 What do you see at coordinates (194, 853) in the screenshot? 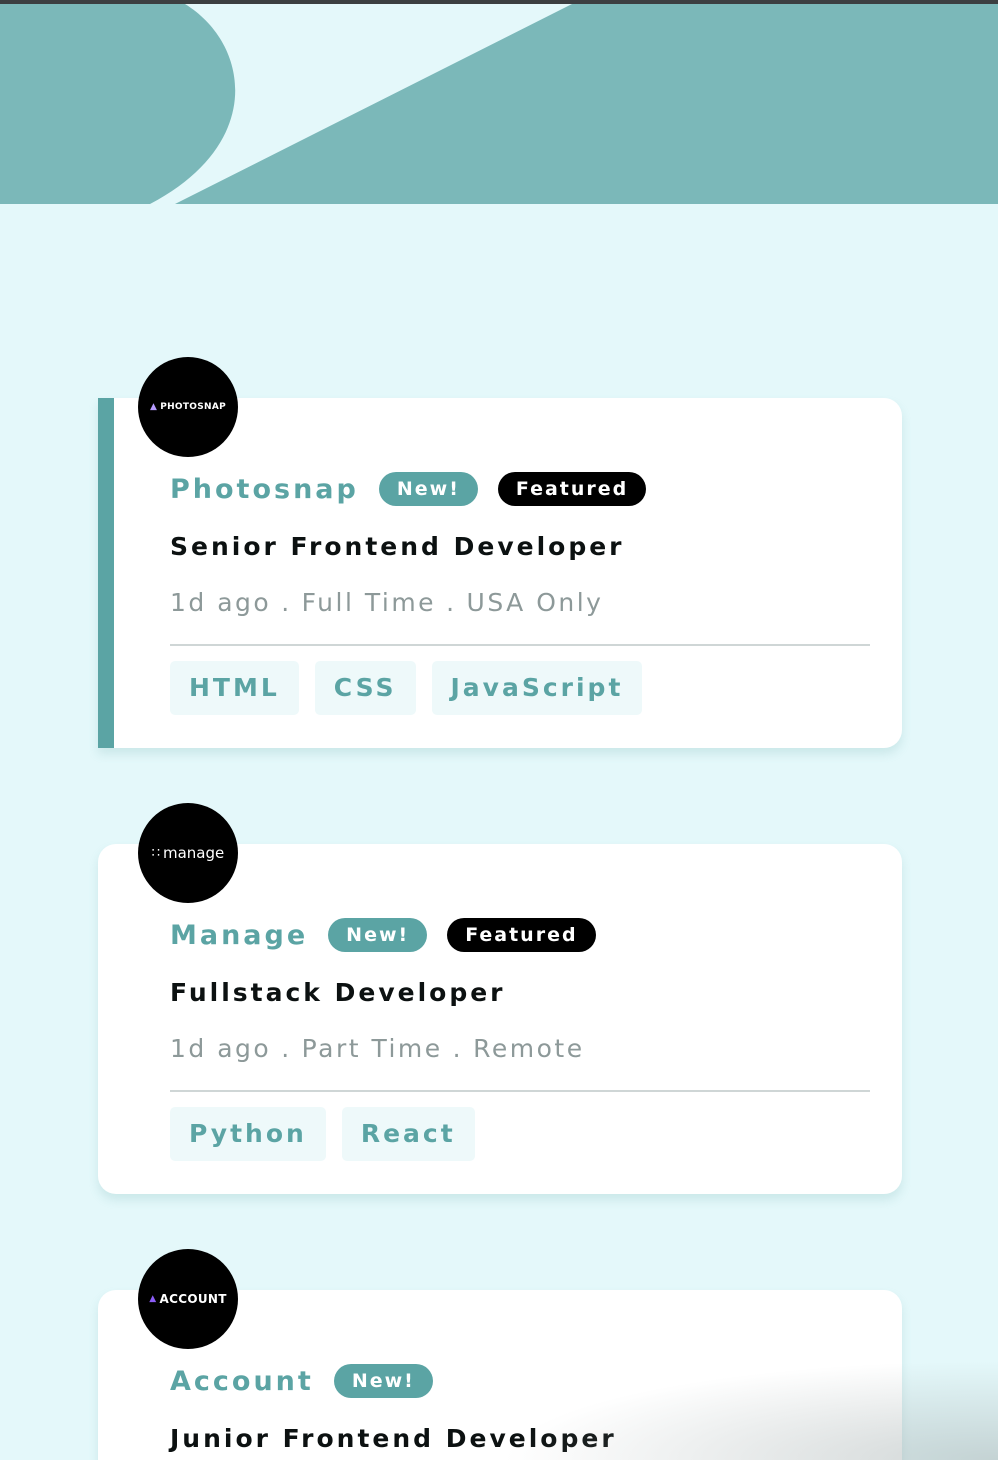
I see `logo-text: manage` at bounding box center [194, 853].